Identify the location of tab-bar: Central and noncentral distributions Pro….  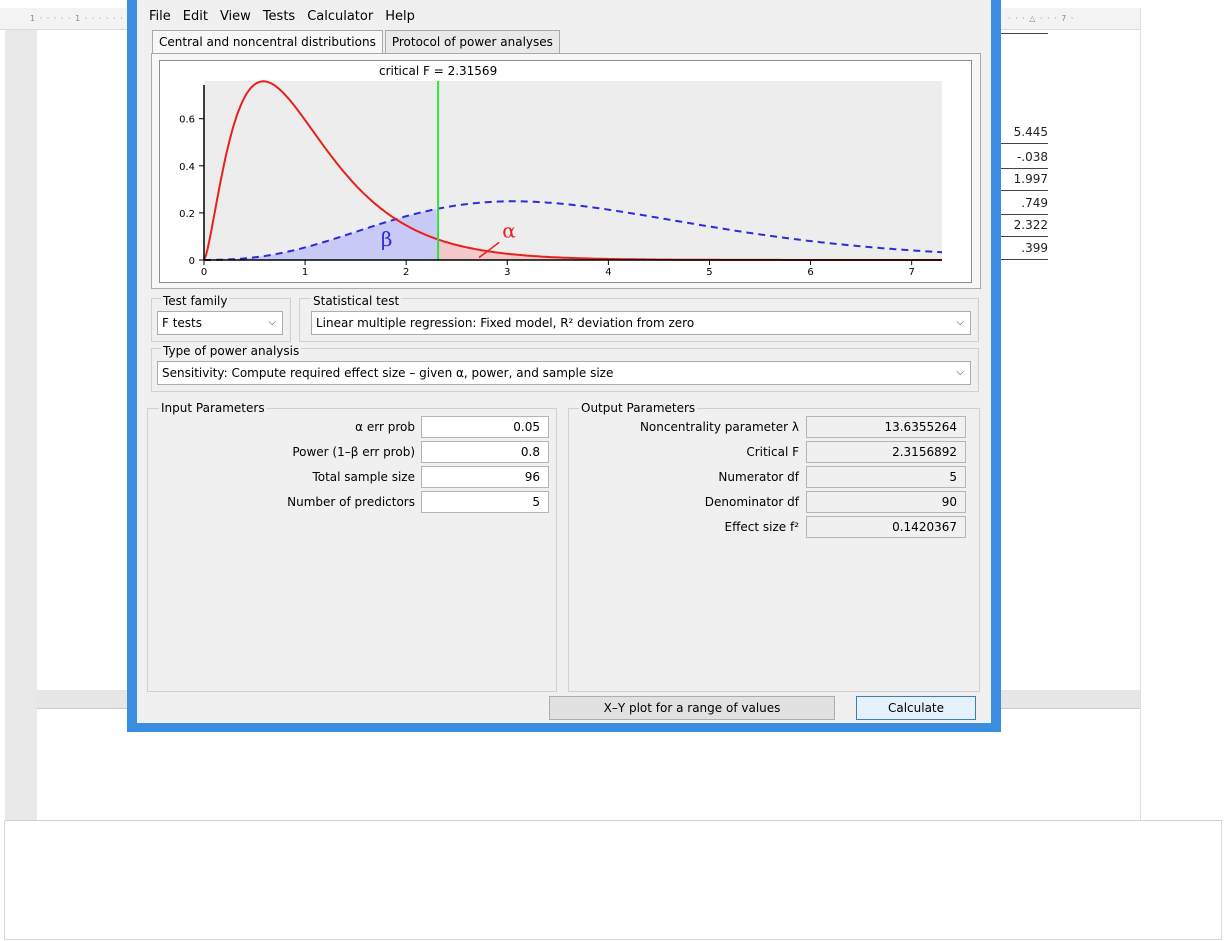
(357, 42).